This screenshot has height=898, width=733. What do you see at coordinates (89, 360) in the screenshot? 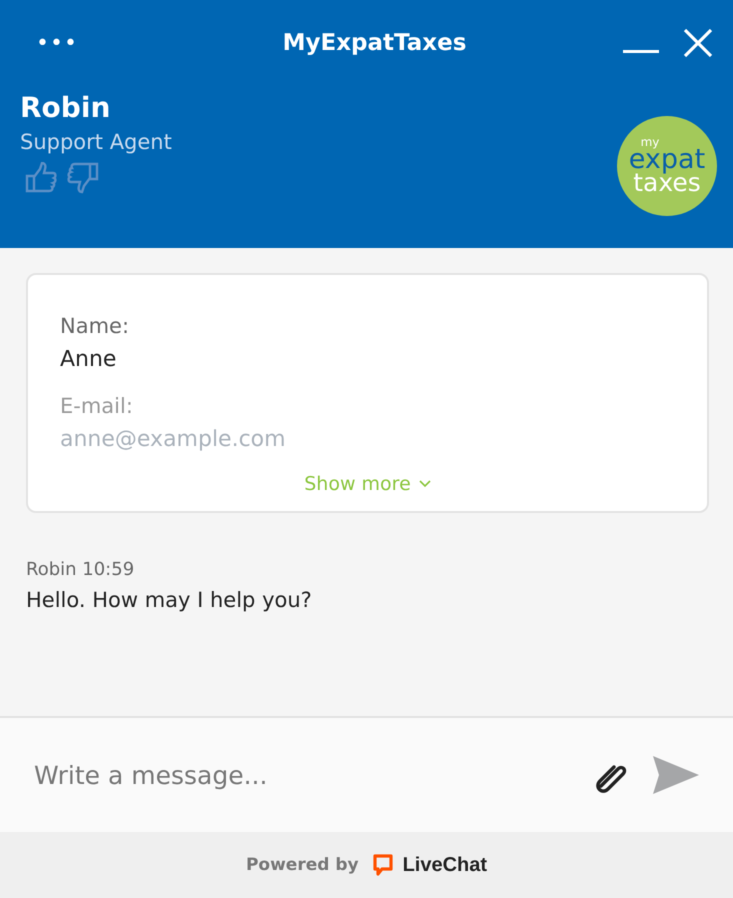
I see `field-value: Anne` at bounding box center [89, 360].